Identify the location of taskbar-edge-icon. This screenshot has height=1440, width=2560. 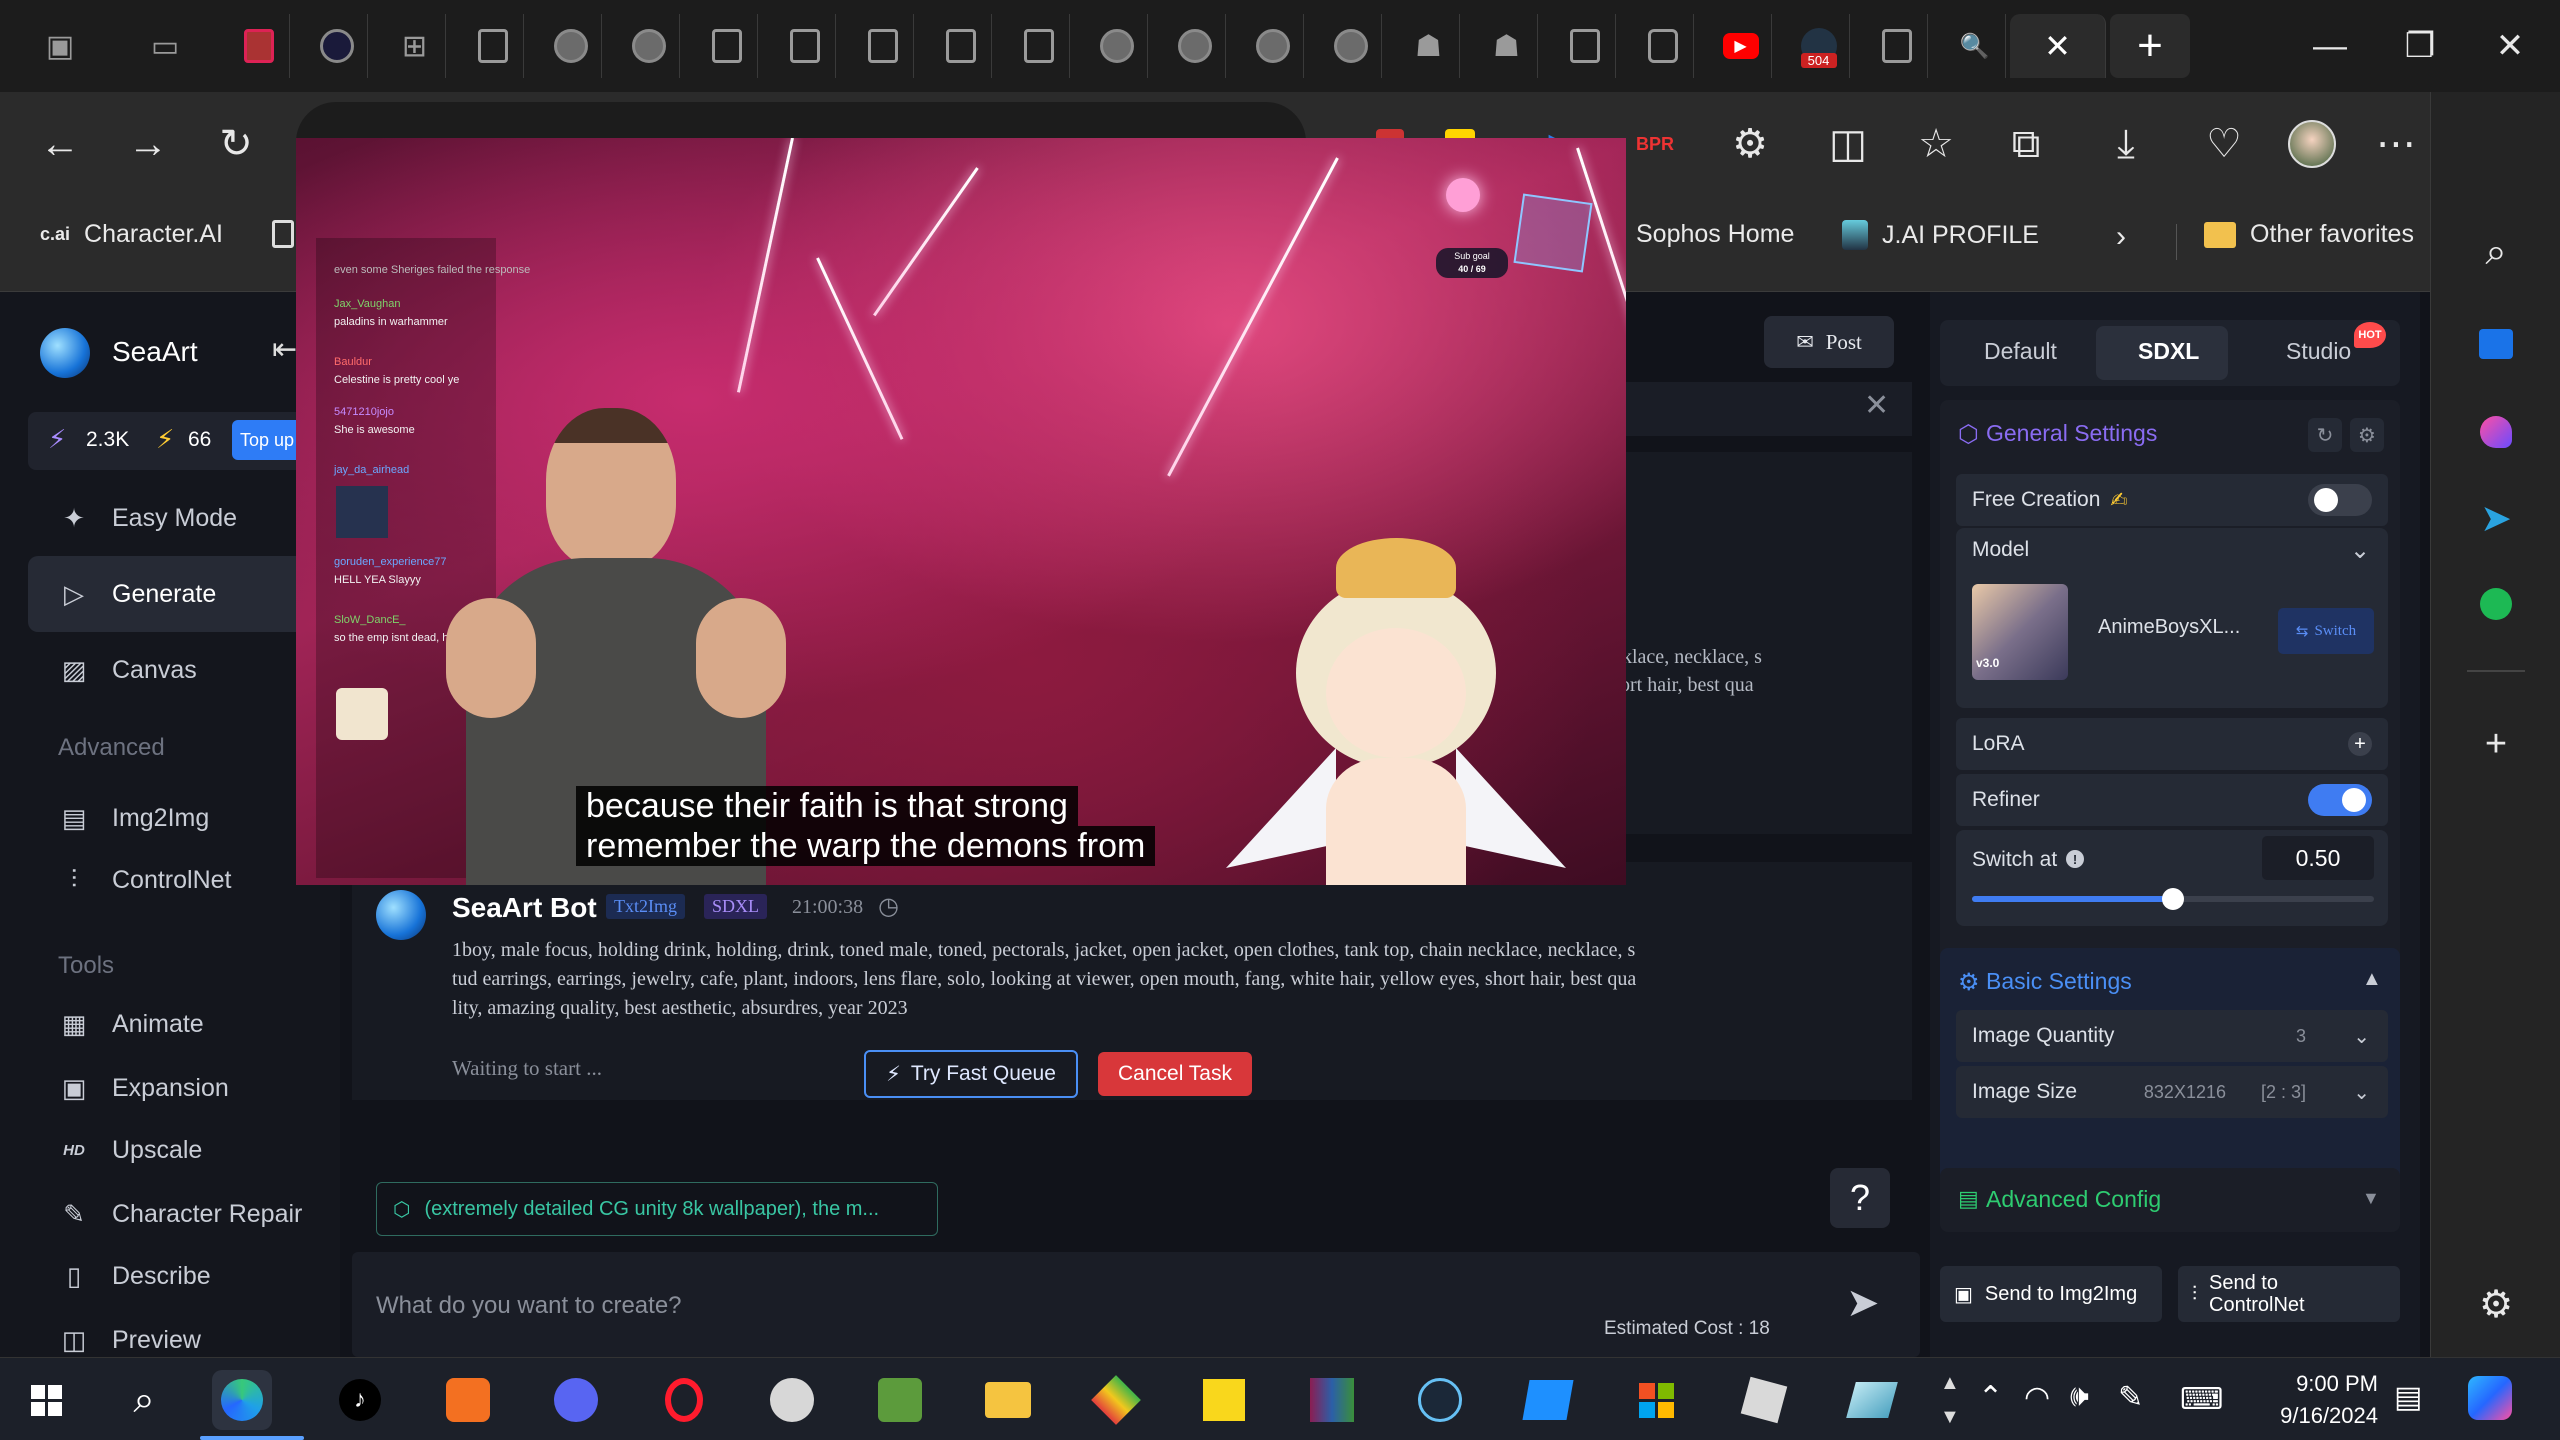
(242, 1400).